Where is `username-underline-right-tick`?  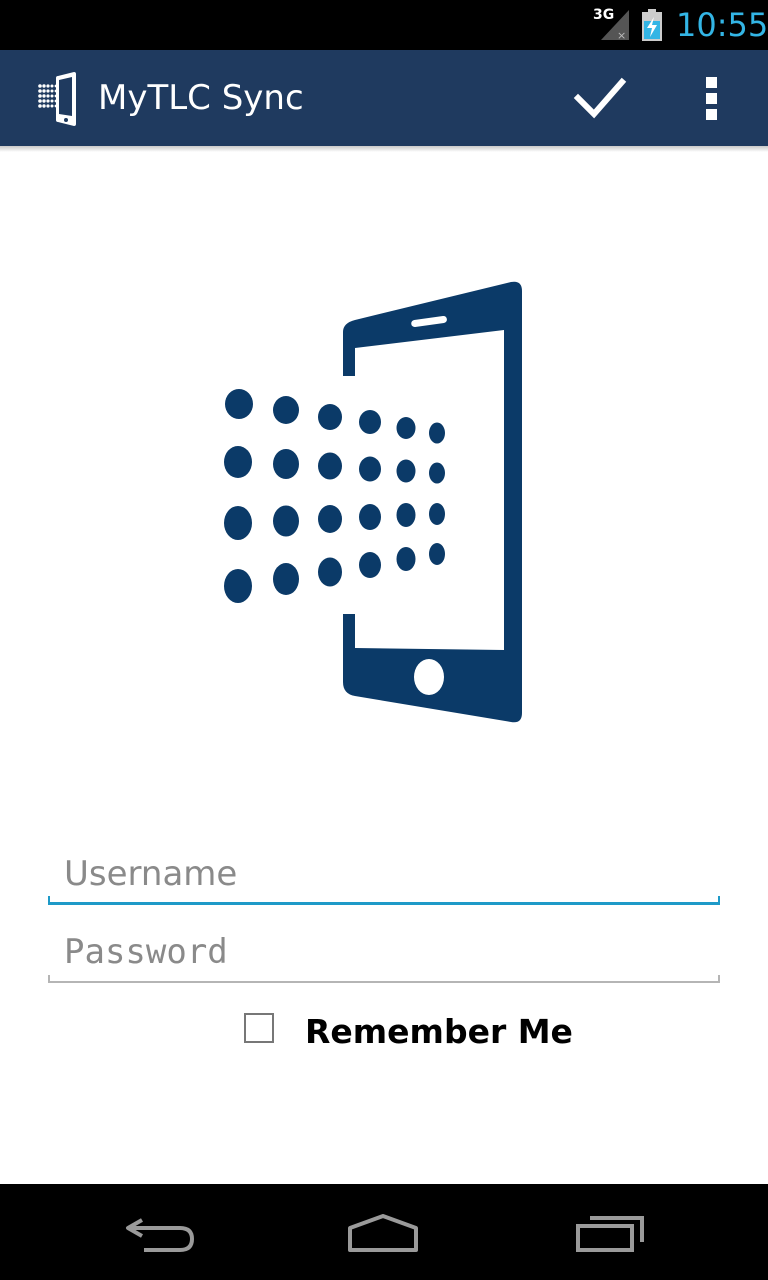
username-underline-right-tick is located at coordinates (719, 900).